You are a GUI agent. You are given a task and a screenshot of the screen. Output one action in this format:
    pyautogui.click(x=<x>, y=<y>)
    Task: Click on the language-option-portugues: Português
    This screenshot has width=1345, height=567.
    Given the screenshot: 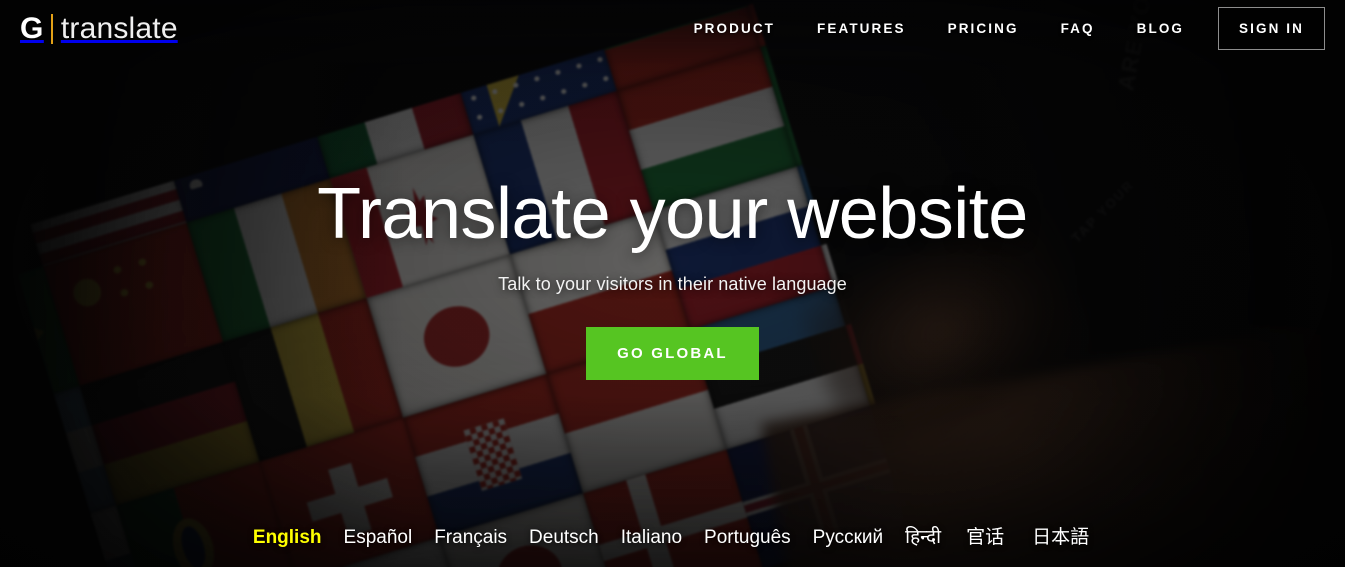 What is the action you would take?
    pyautogui.click(x=747, y=538)
    